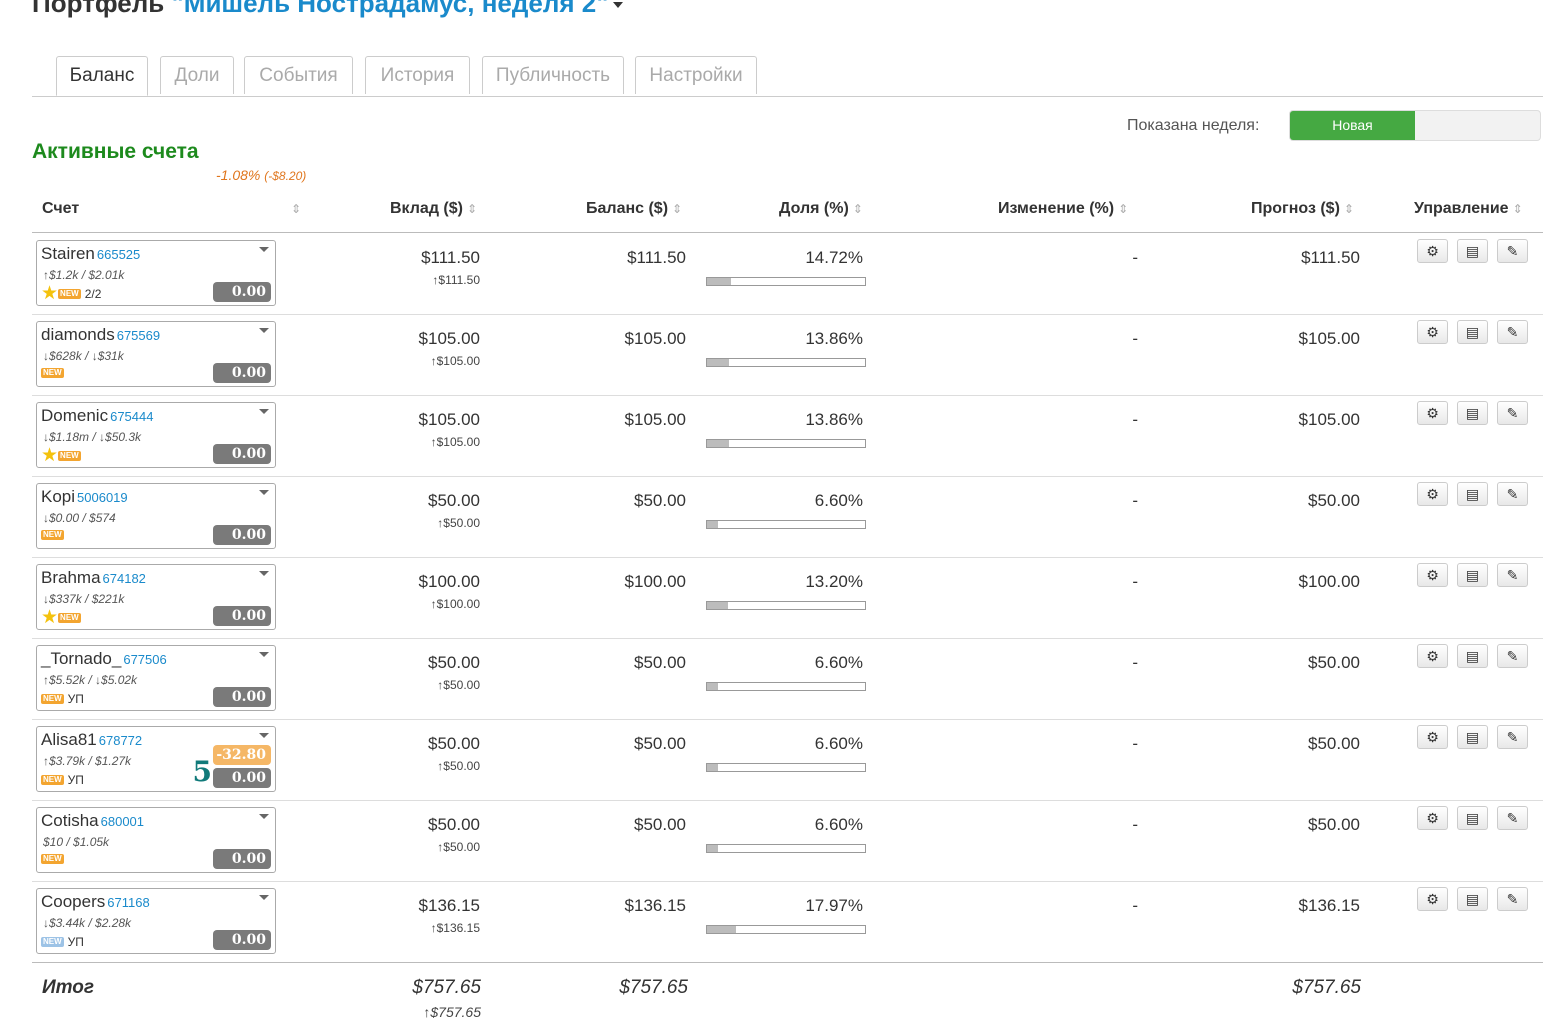 This screenshot has height=1034, width=1555. What do you see at coordinates (156, 273) in the screenshot?
I see `account-card: Stairen 665525 ↑$1.2k / $2.01k ★ NEW 2/2 0.00` at bounding box center [156, 273].